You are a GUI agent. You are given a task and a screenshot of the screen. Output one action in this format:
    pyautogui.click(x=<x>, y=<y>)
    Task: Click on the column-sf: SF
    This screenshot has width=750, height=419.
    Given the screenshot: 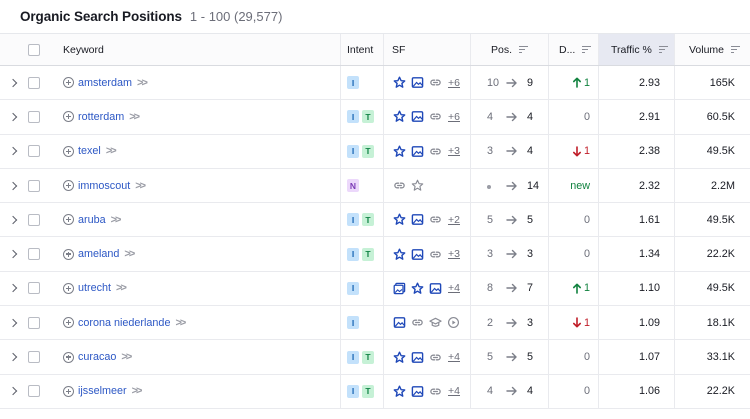 What is the action you would take?
    pyautogui.click(x=426, y=49)
    